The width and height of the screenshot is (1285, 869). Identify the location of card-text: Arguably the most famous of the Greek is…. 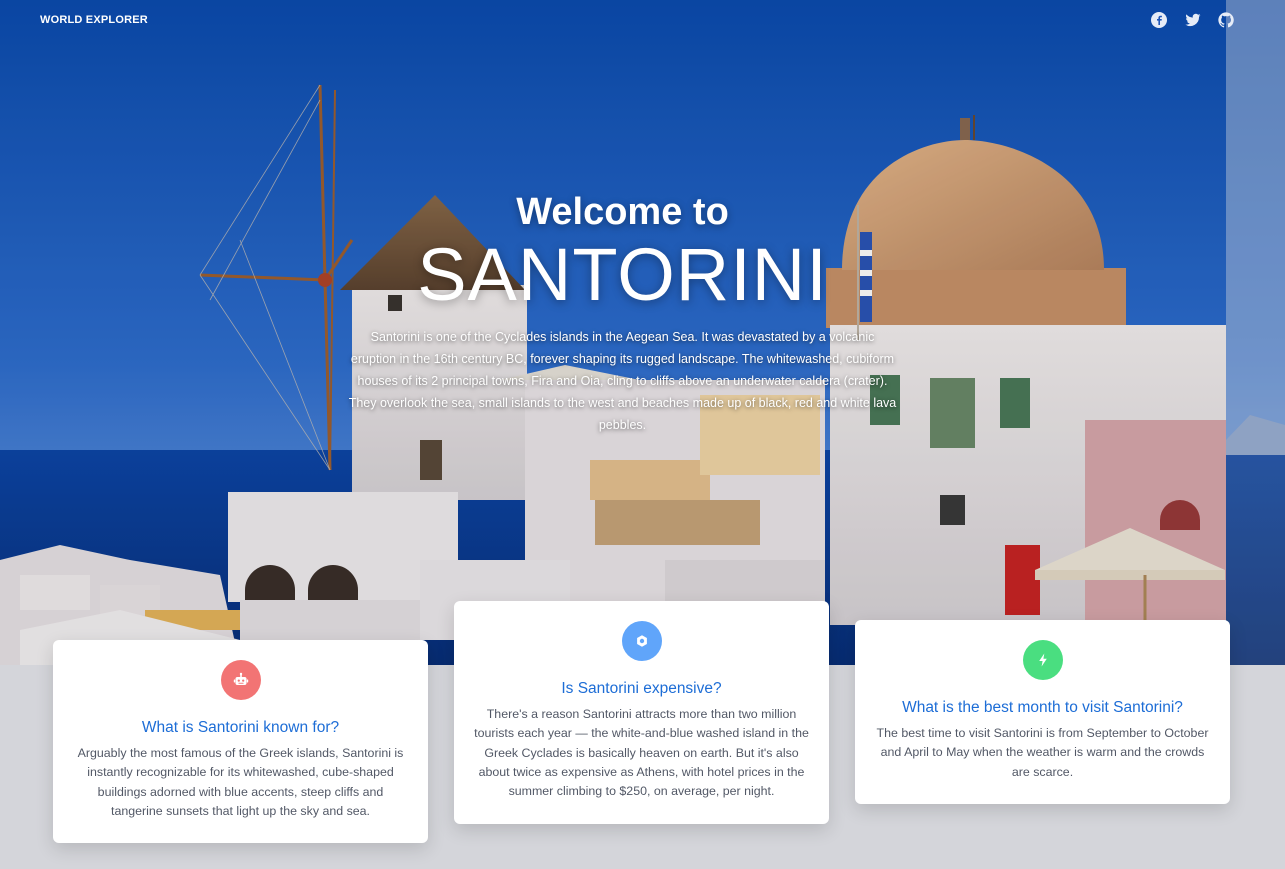
(240, 782).